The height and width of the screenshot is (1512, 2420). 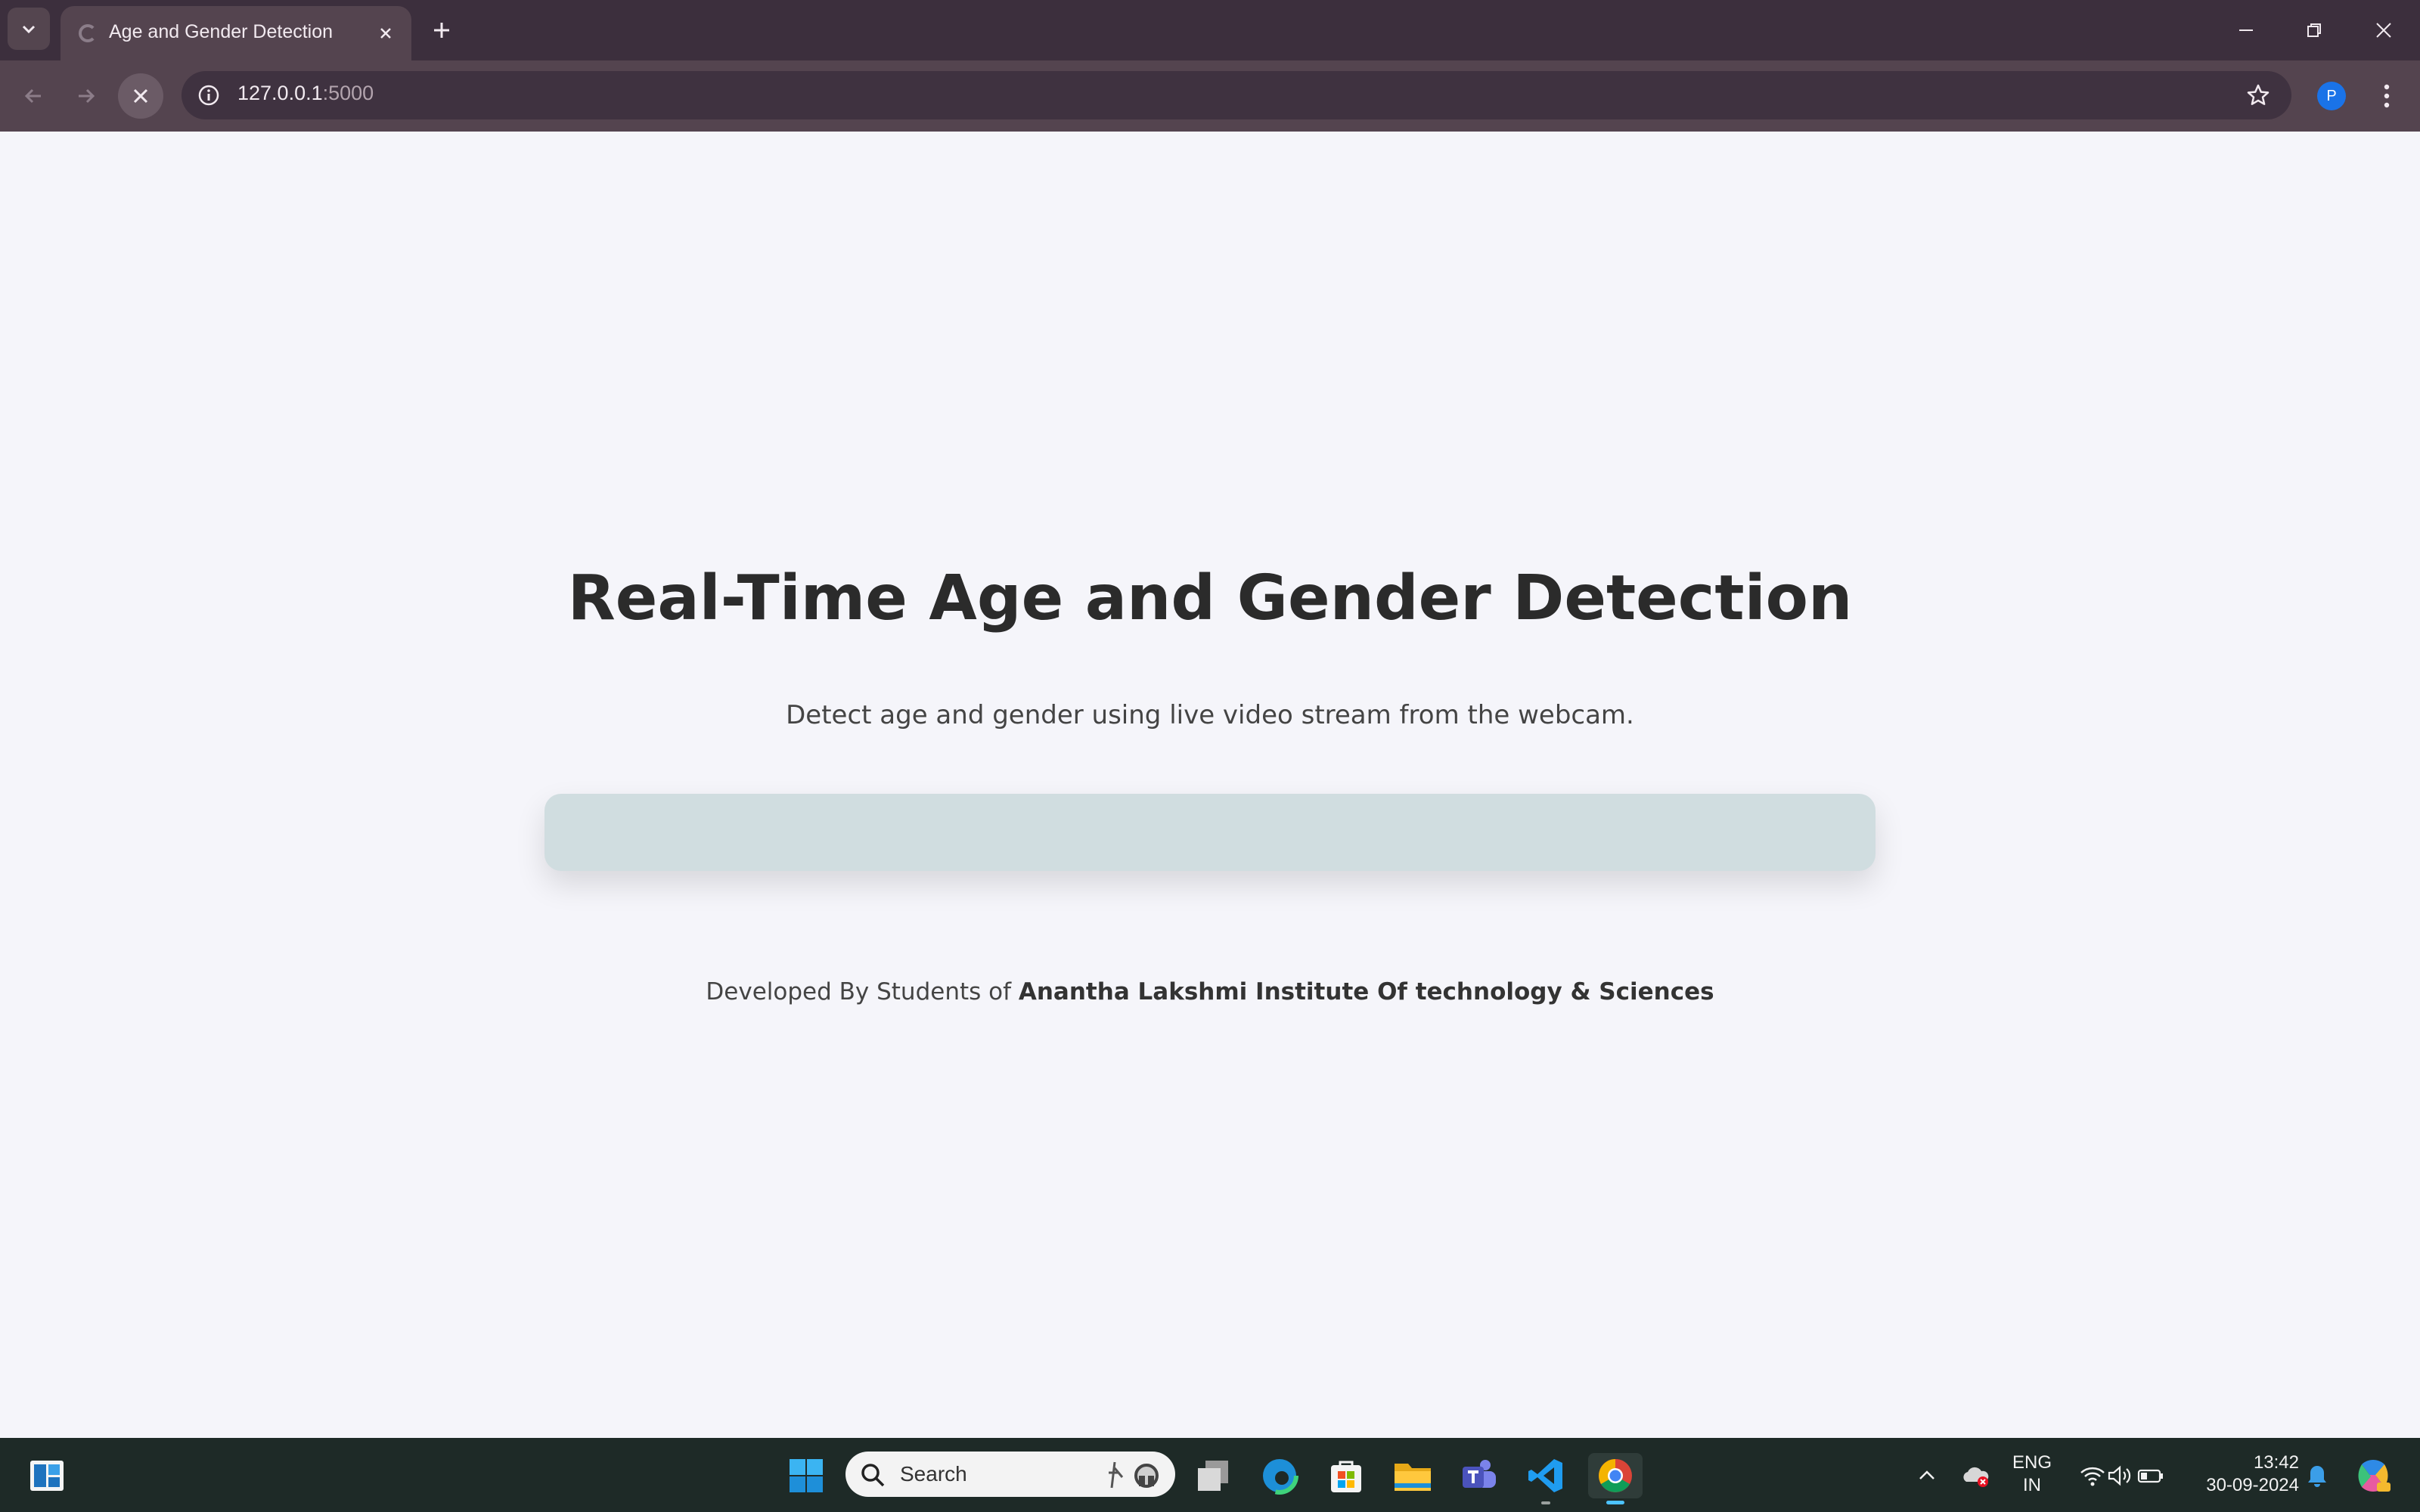 I want to click on tab-active: Age and Gender Detection, so click(x=235, y=33).